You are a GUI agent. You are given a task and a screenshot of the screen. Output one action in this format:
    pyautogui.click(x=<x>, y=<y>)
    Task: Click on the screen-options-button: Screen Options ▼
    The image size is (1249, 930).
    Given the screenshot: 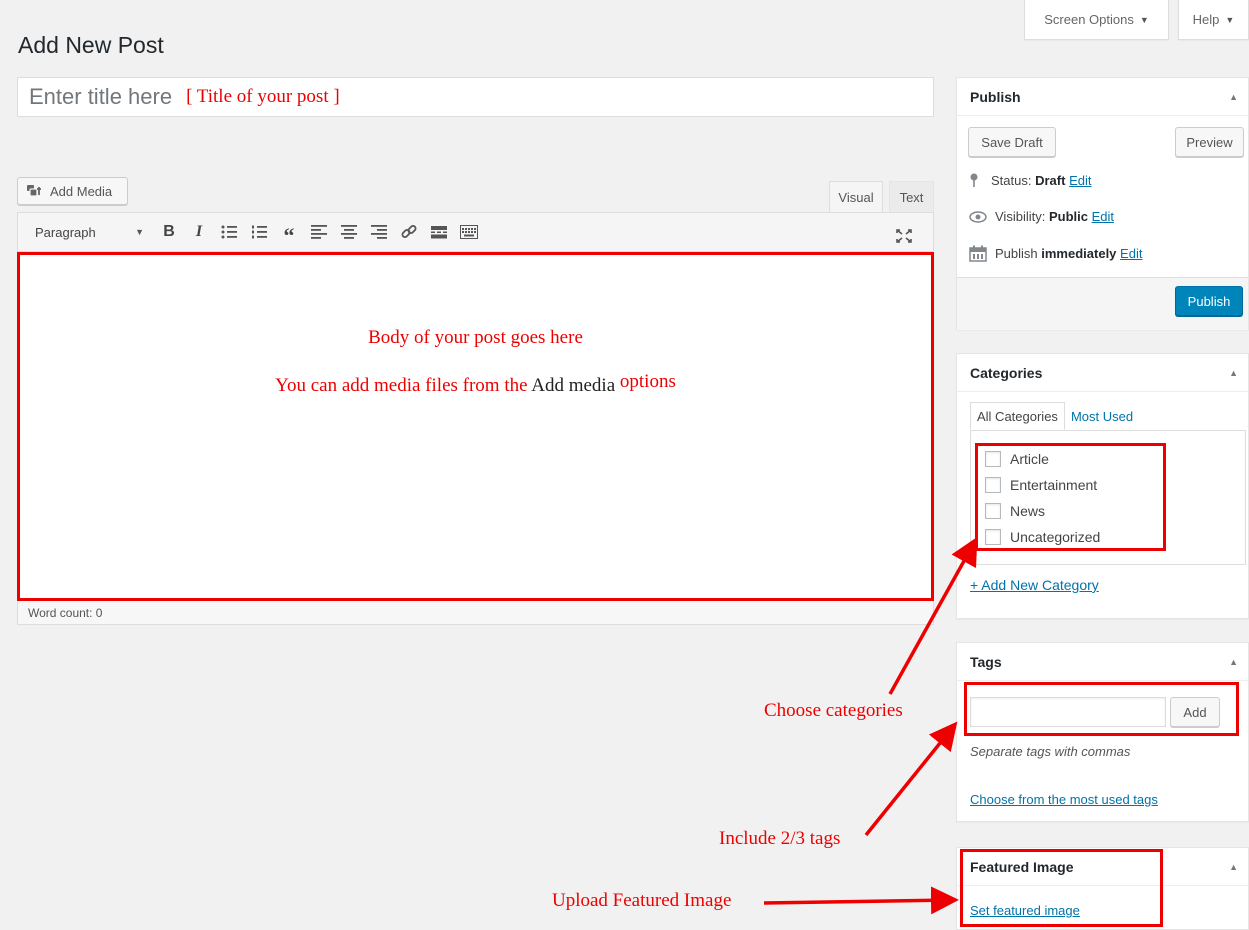 What is the action you would take?
    pyautogui.click(x=1096, y=20)
    